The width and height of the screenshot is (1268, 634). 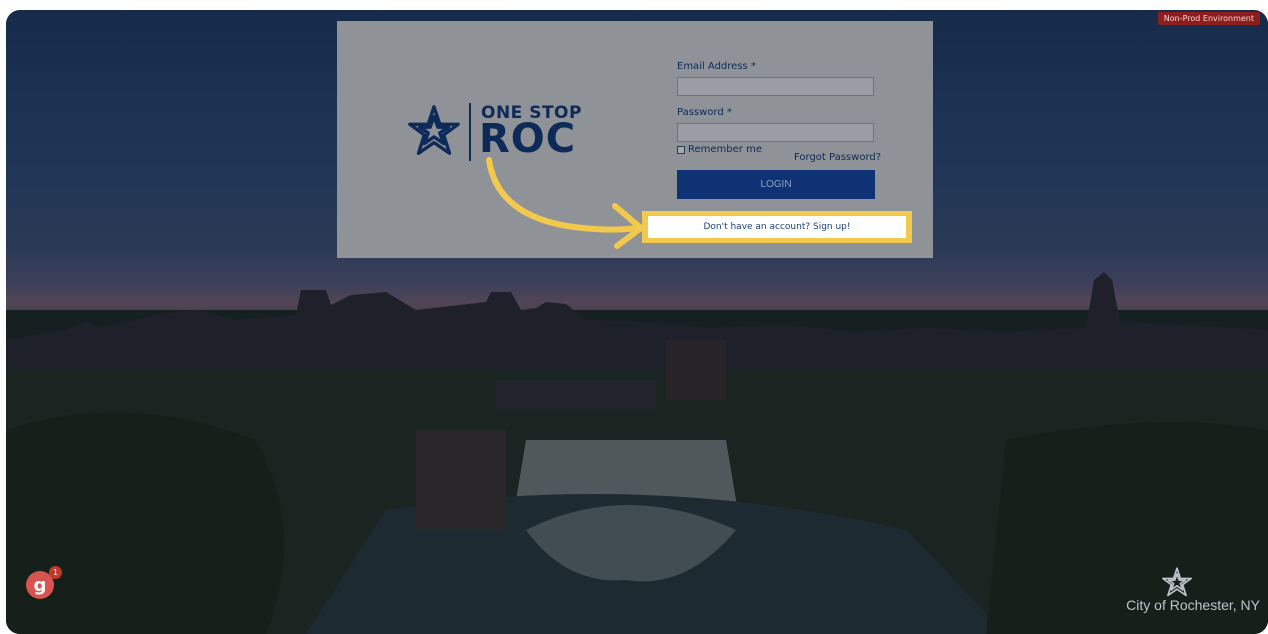 I want to click on city-footer-text: City of Rochester, NY, so click(x=1193, y=605).